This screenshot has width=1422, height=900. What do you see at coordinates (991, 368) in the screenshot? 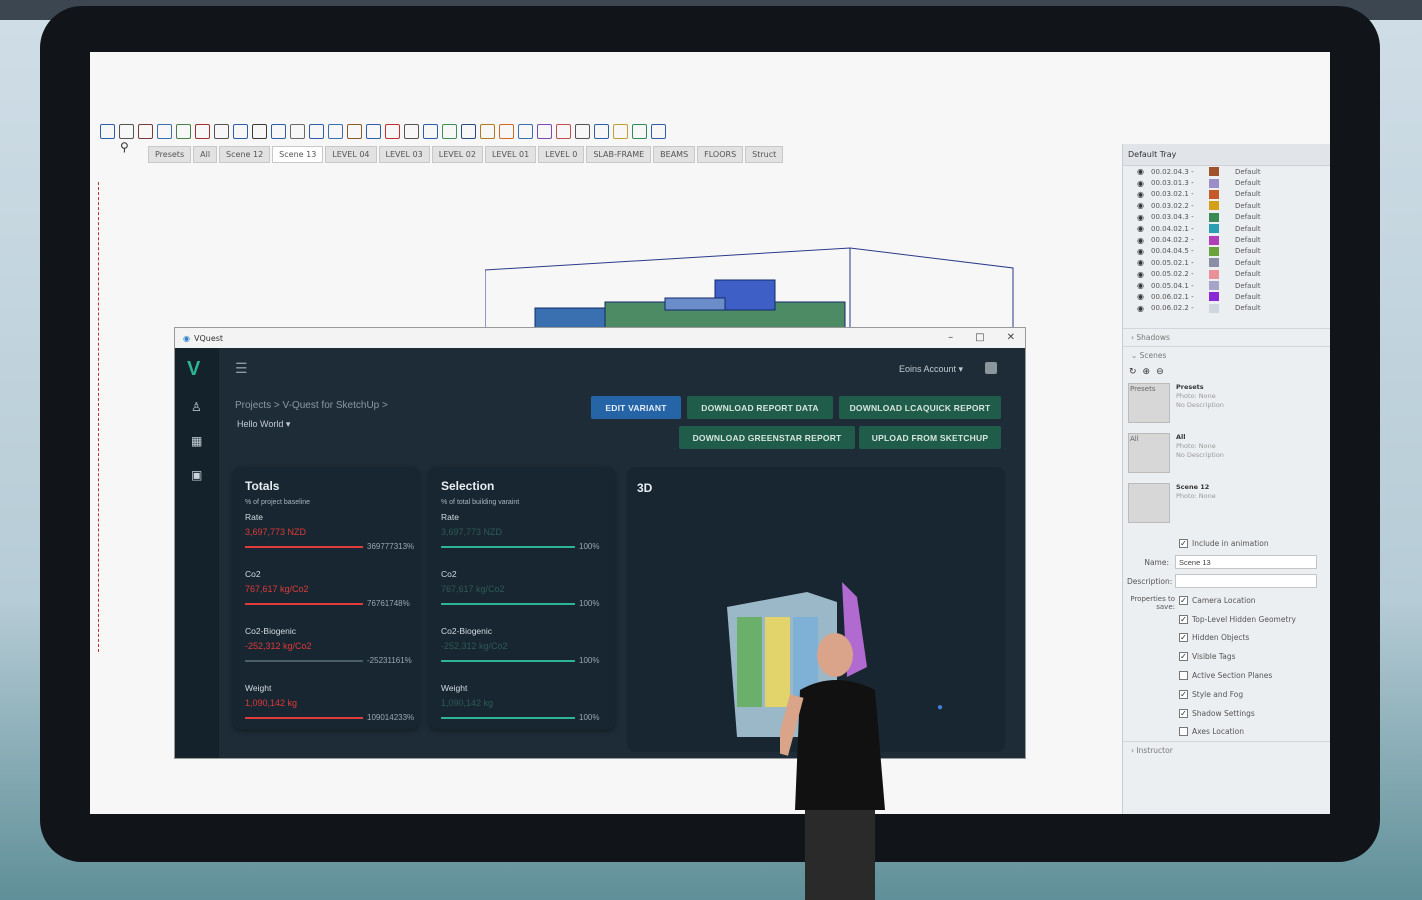
I see `profile-icon` at bounding box center [991, 368].